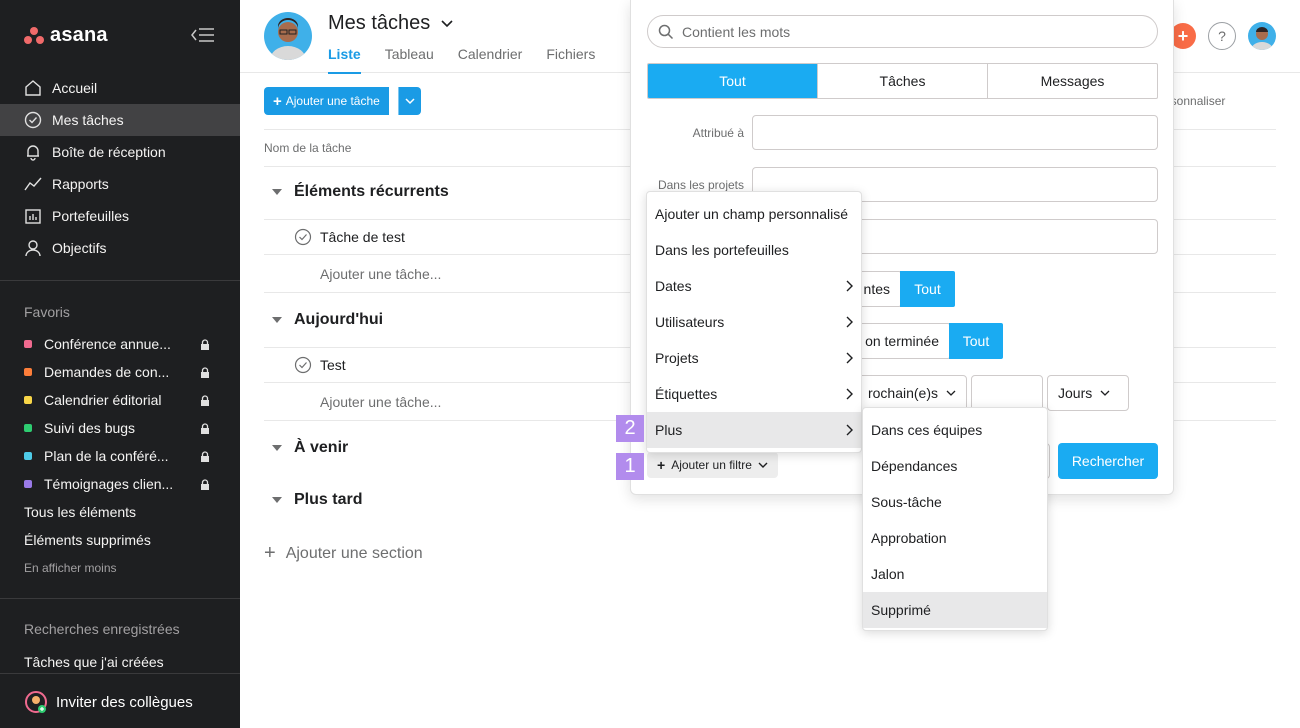 The height and width of the screenshot is (728, 1300). I want to click on day-count-input, so click(1007, 393).